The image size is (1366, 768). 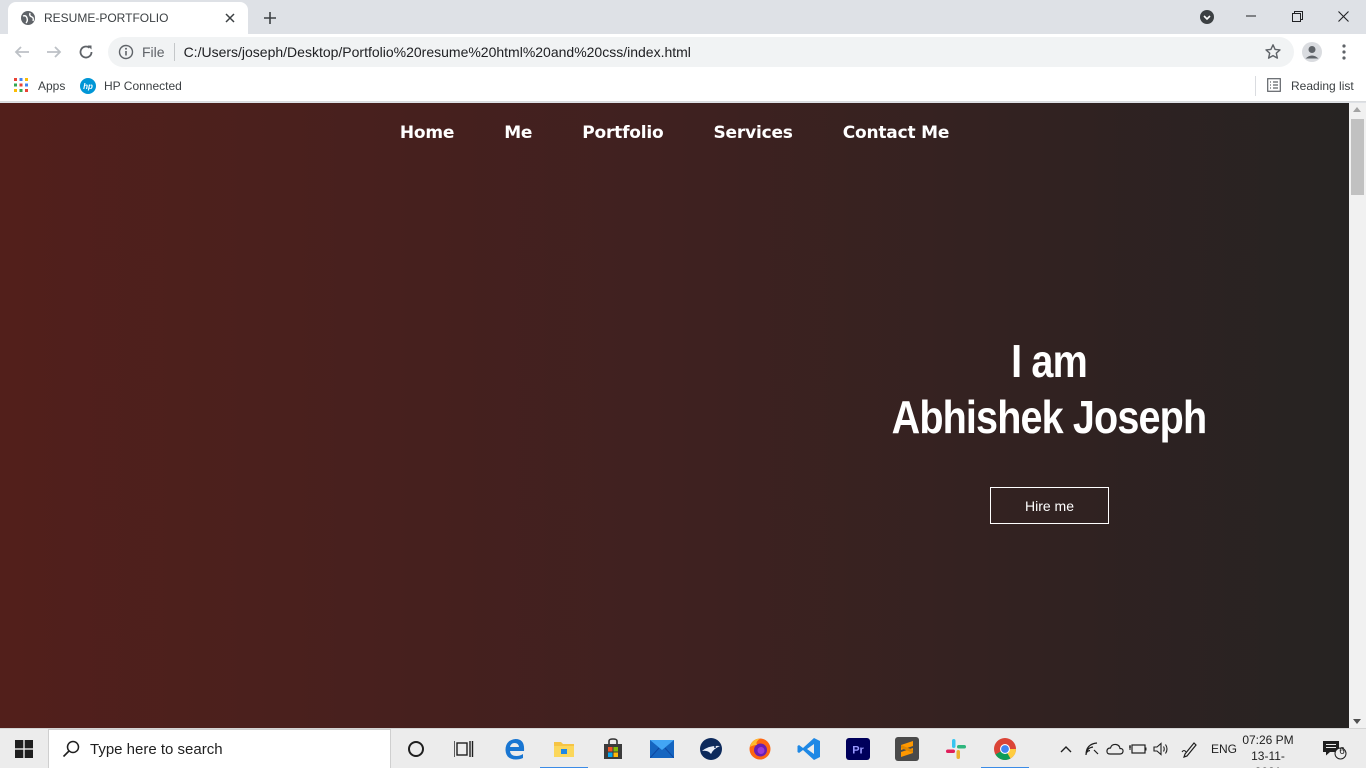 I want to click on search-icon, so click(x=71, y=749).